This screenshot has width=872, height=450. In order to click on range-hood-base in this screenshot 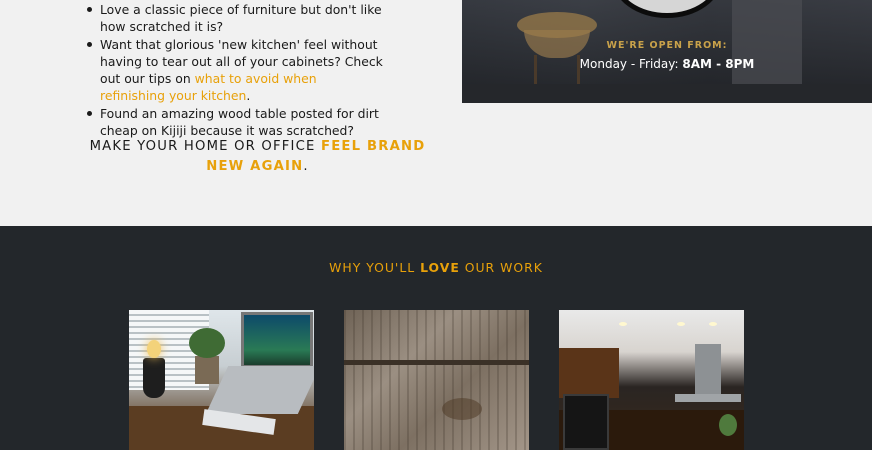, I will do `click(708, 398)`.